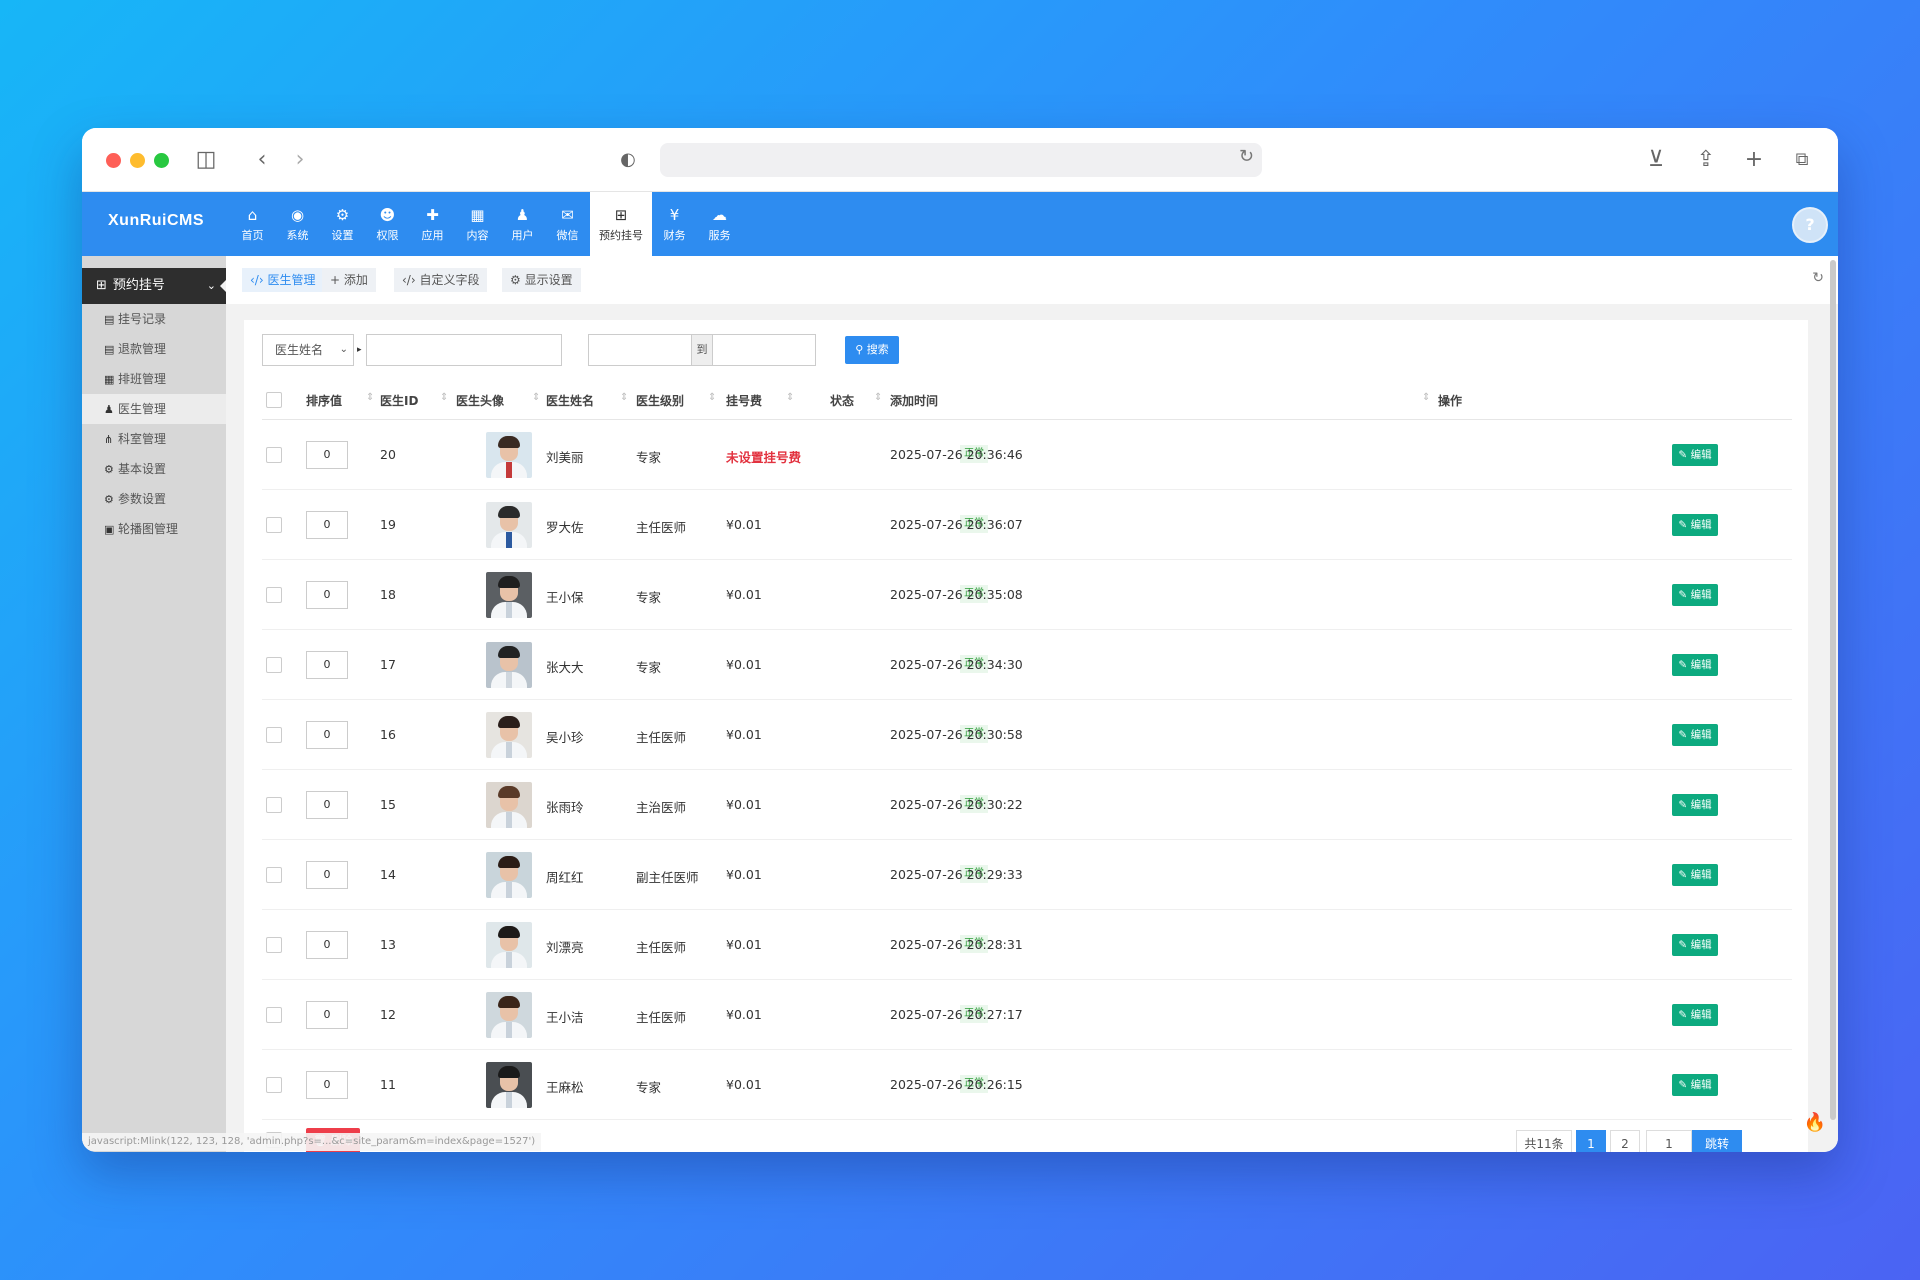 This screenshot has height=1280, width=1920. I want to click on topnav-item-10: ☁ 服务, so click(719, 224).